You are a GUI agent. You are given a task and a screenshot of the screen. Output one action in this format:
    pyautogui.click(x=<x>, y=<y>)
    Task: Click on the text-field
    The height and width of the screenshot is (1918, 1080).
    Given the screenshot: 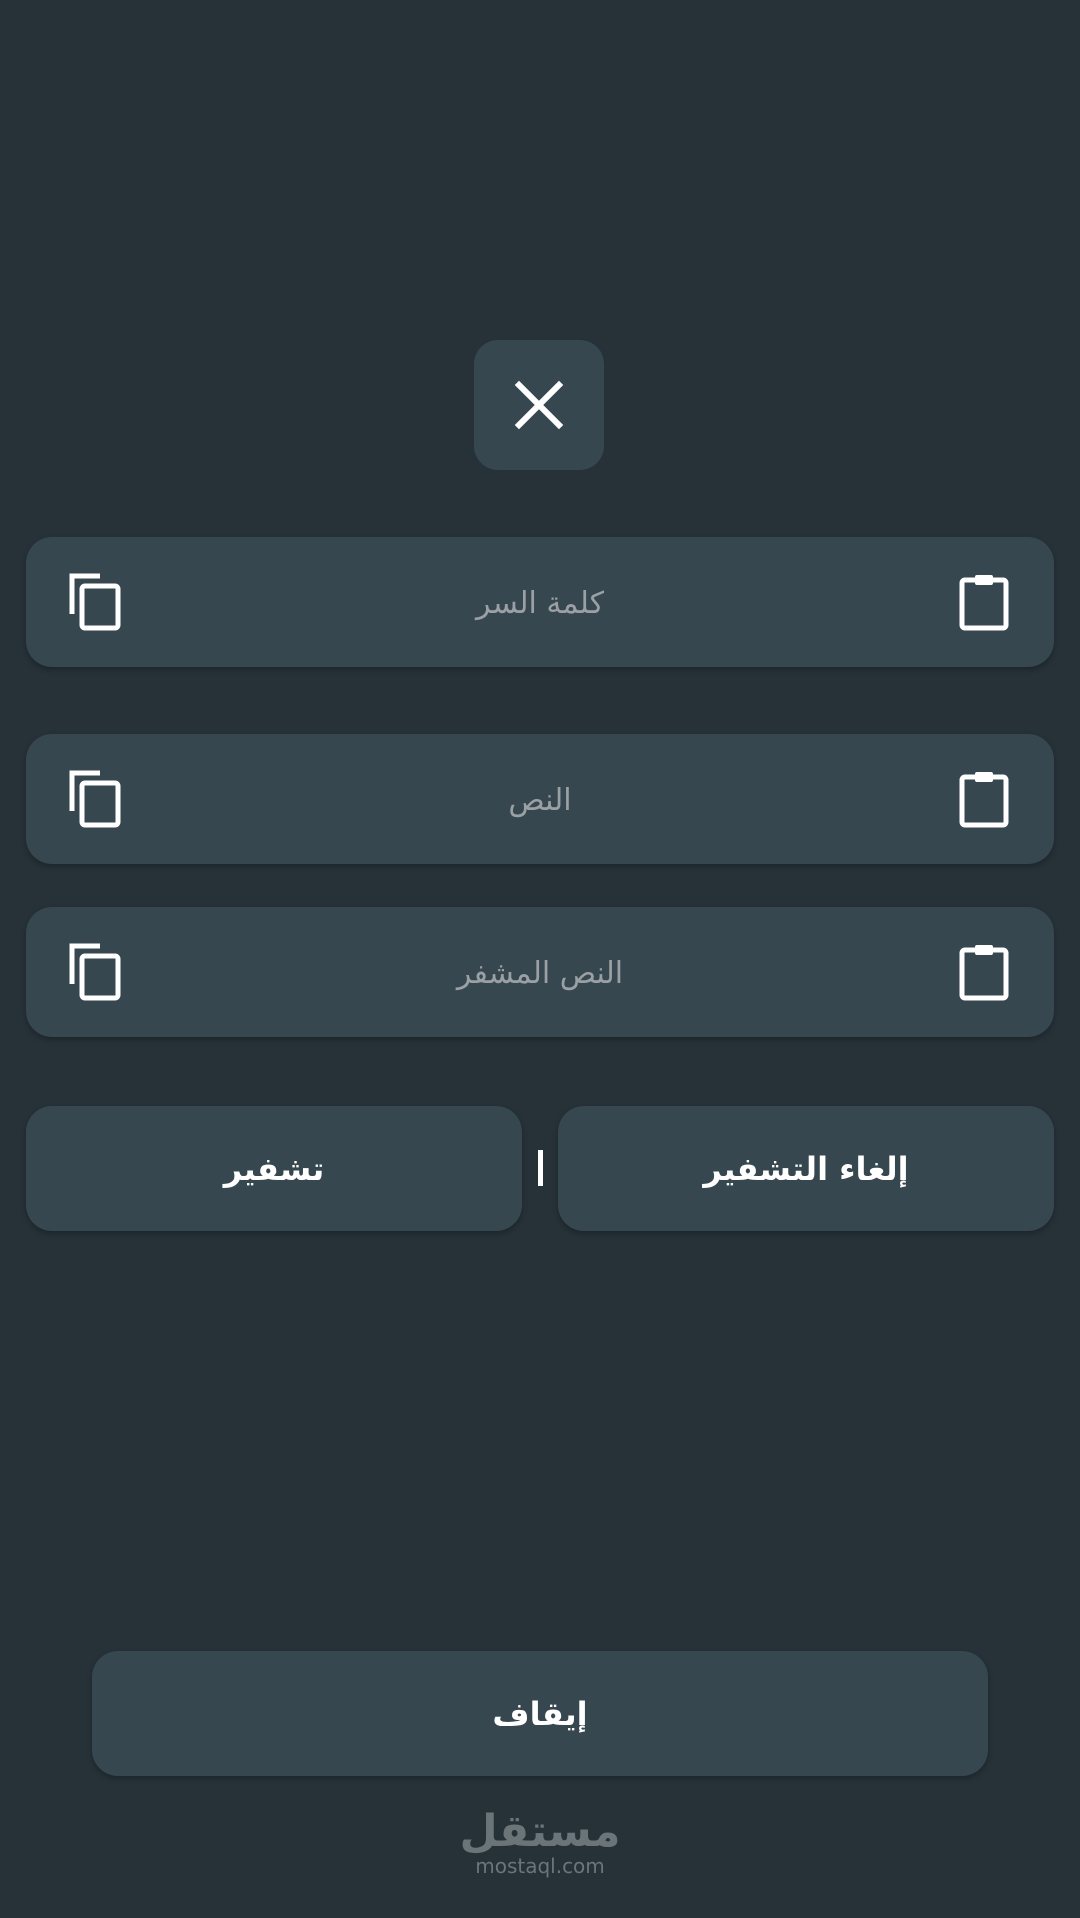 What is the action you would take?
    pyautogui.click(x=540, y=800)
    